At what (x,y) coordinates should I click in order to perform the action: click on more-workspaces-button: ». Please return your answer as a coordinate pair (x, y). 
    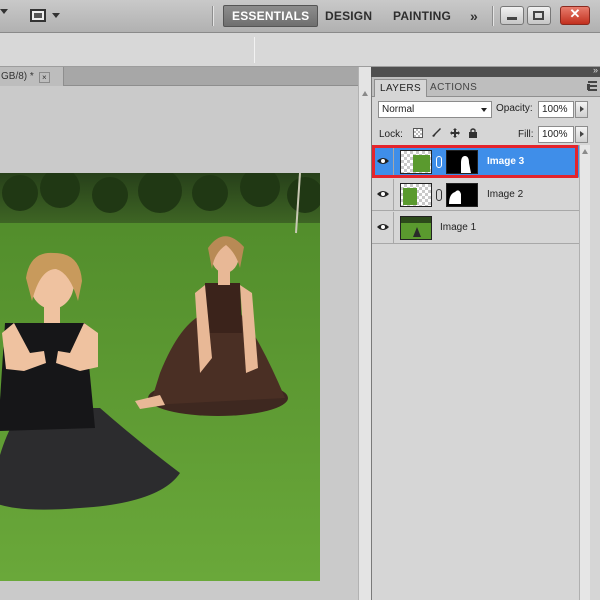
    Looking at the image, I should click on (474, 16).